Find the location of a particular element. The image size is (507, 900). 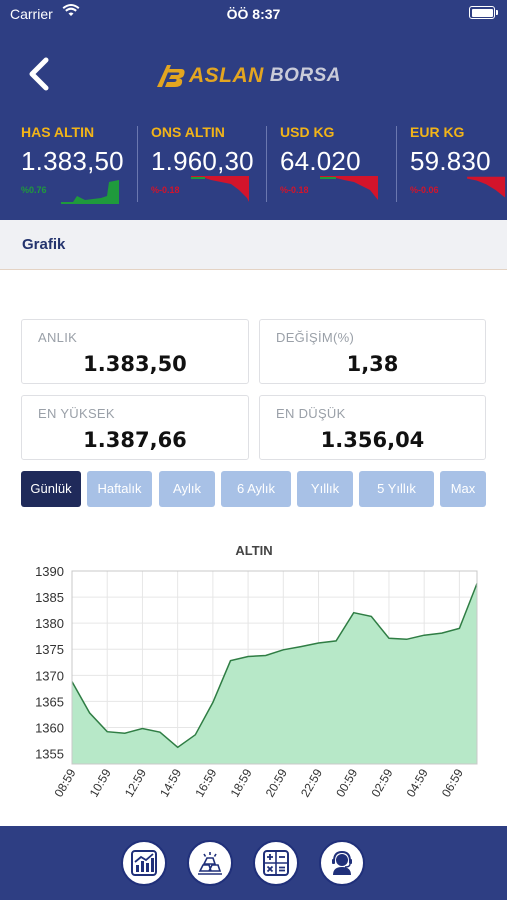

status-bar: Carrier ÖÖ 8:37 is located at coordinates (253, 14).